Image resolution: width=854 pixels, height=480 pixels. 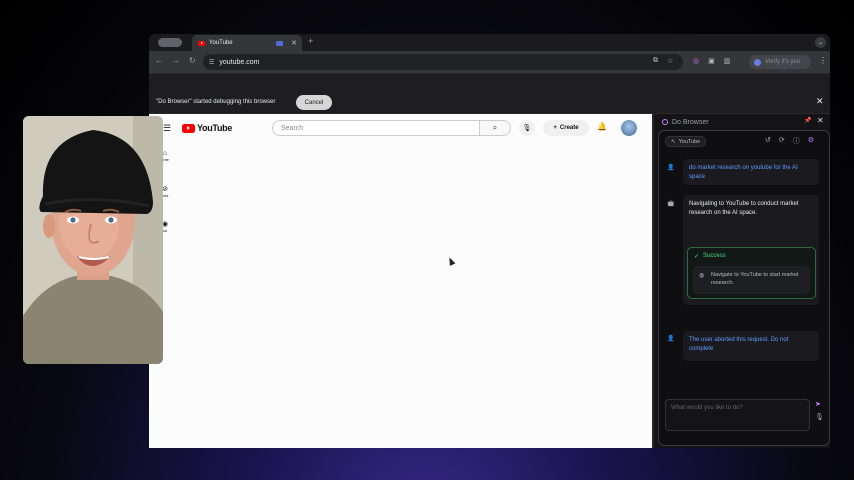 I want to click on panel-title: Do Browser, so click(x=690, y=122).